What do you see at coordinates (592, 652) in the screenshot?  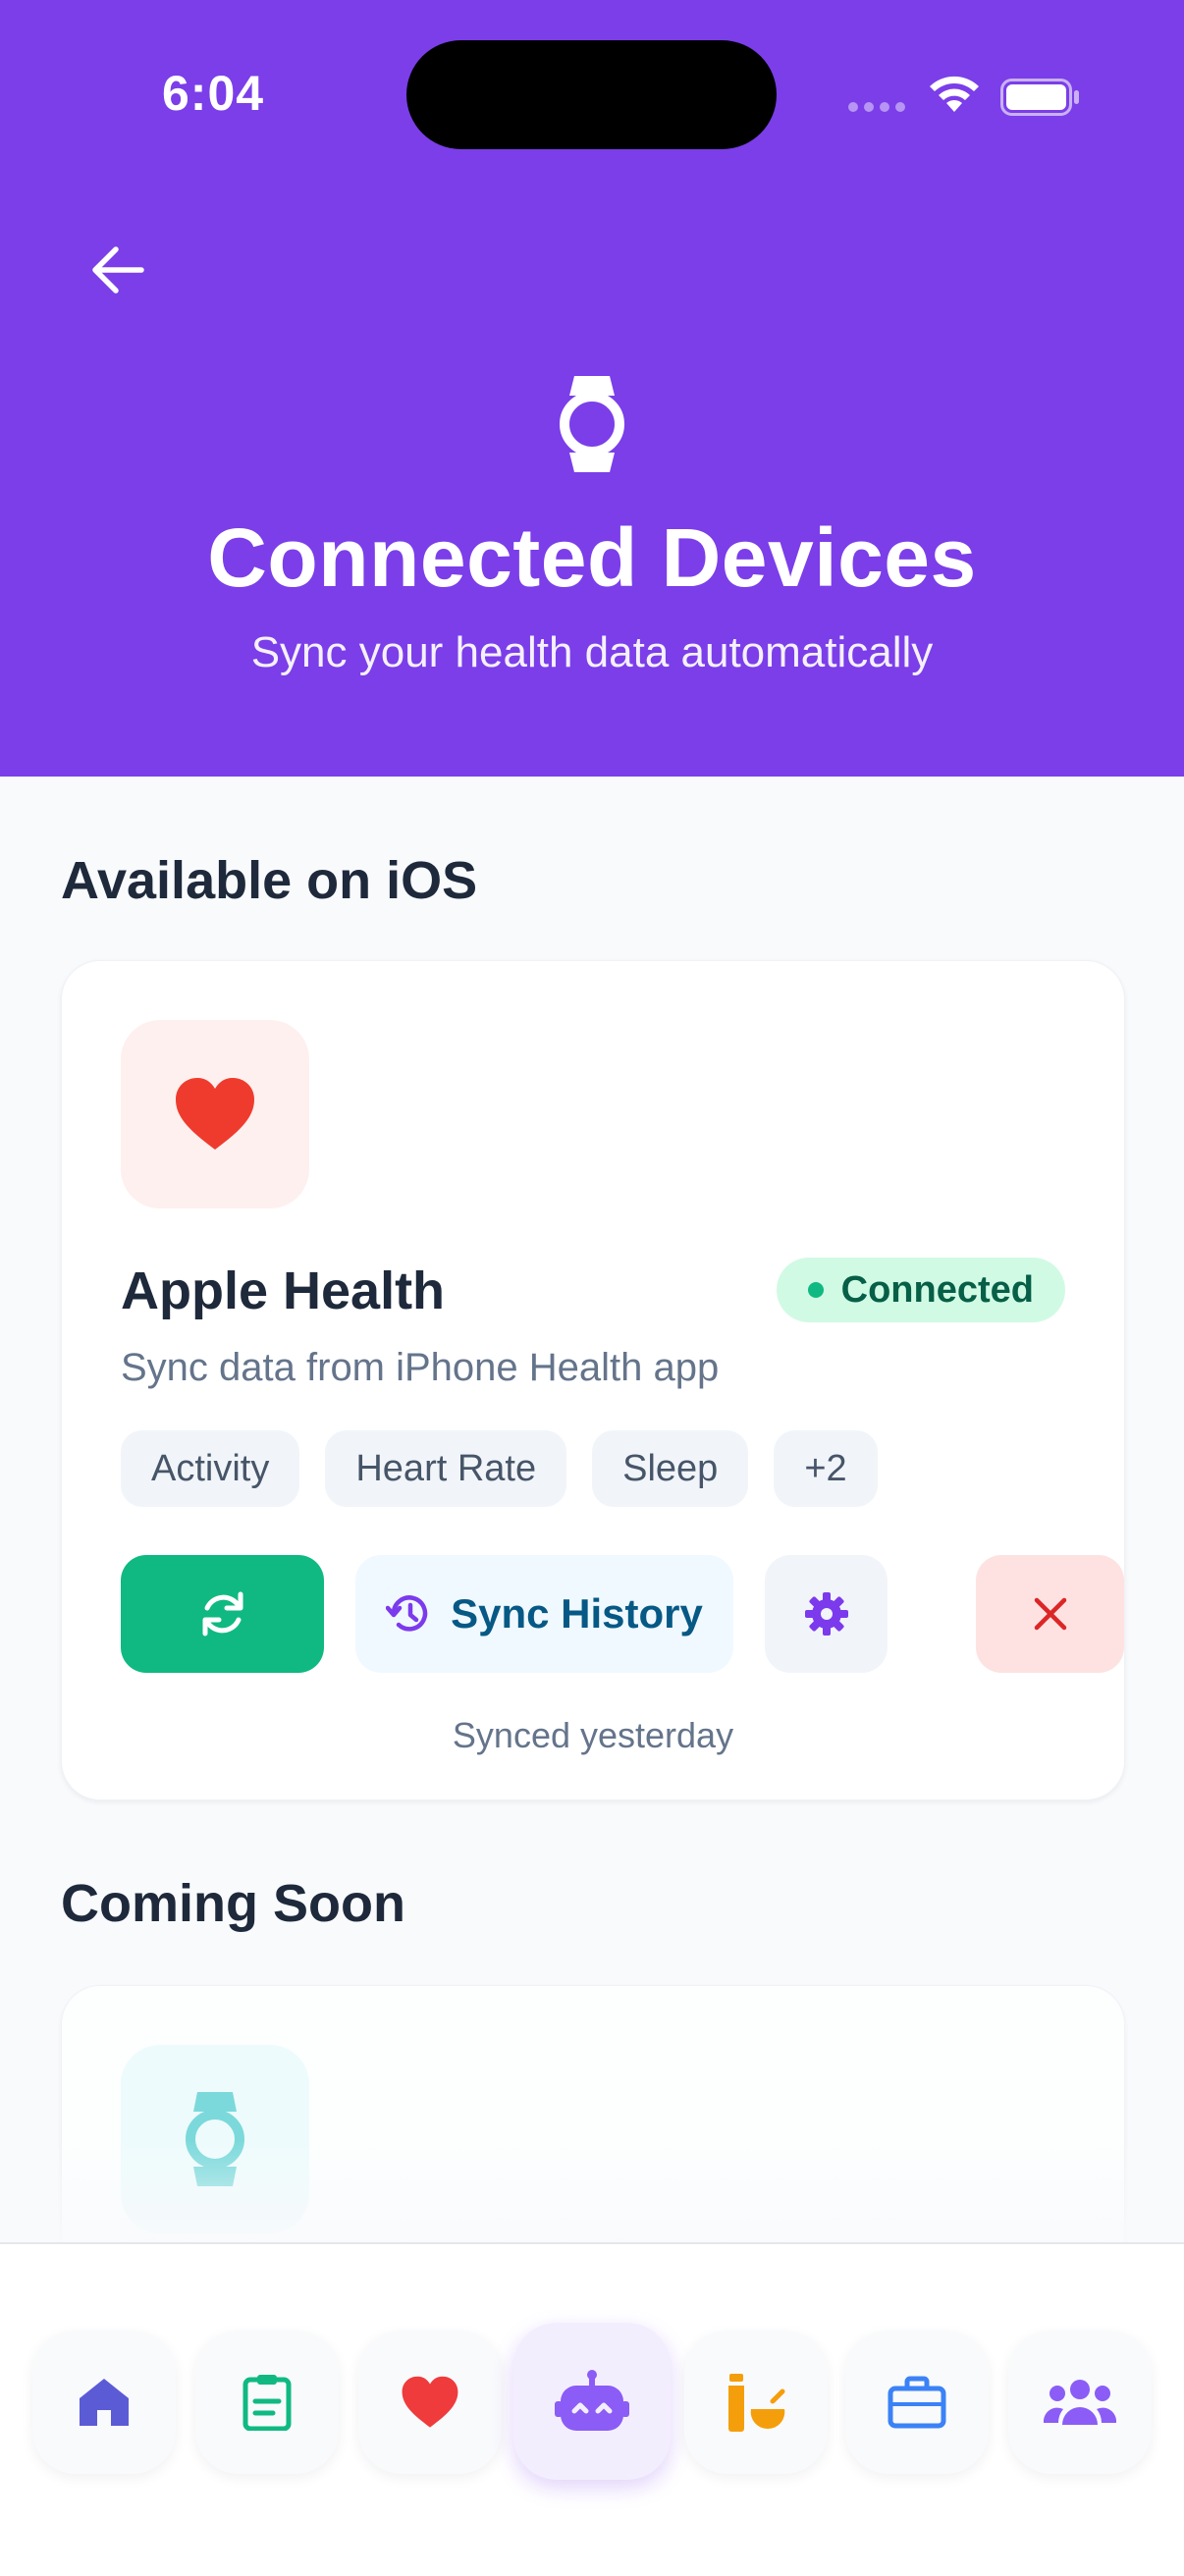 I see `page-subtitle: Sync your health data automatically` at bounding box center [592, 652].